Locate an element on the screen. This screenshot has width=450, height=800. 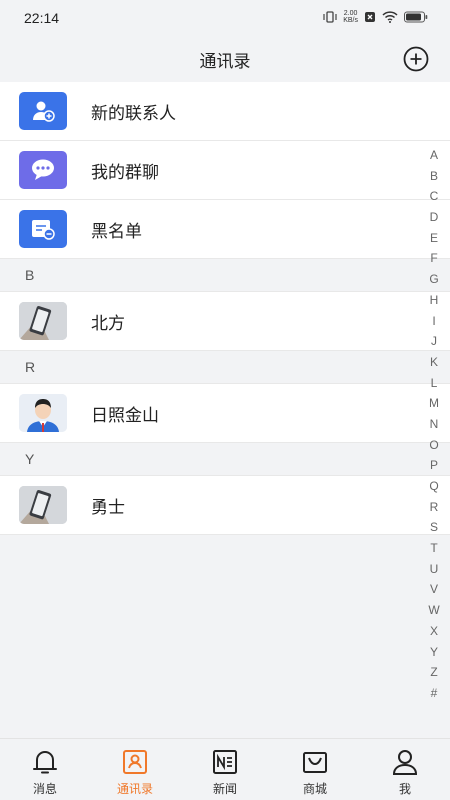
news-icon is located at coordinates (225, 762).